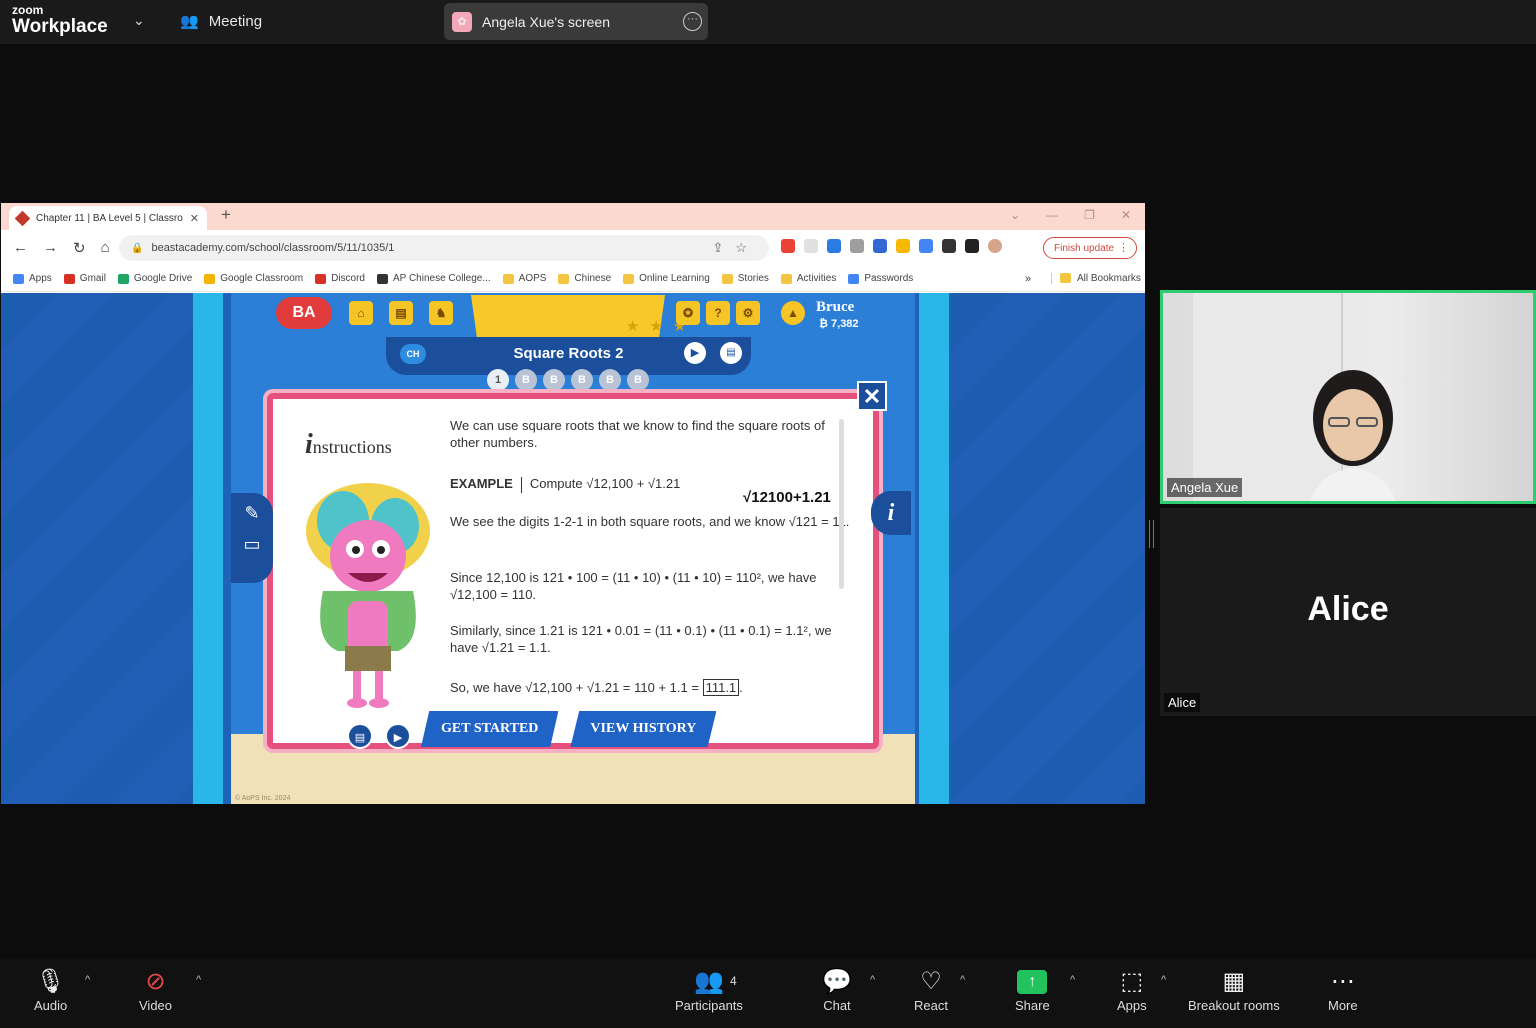  What do you see at coordinates (524, 278) in the screenshot?
I see `bookmark-item: AOPS` at bounding box center [524, 278].